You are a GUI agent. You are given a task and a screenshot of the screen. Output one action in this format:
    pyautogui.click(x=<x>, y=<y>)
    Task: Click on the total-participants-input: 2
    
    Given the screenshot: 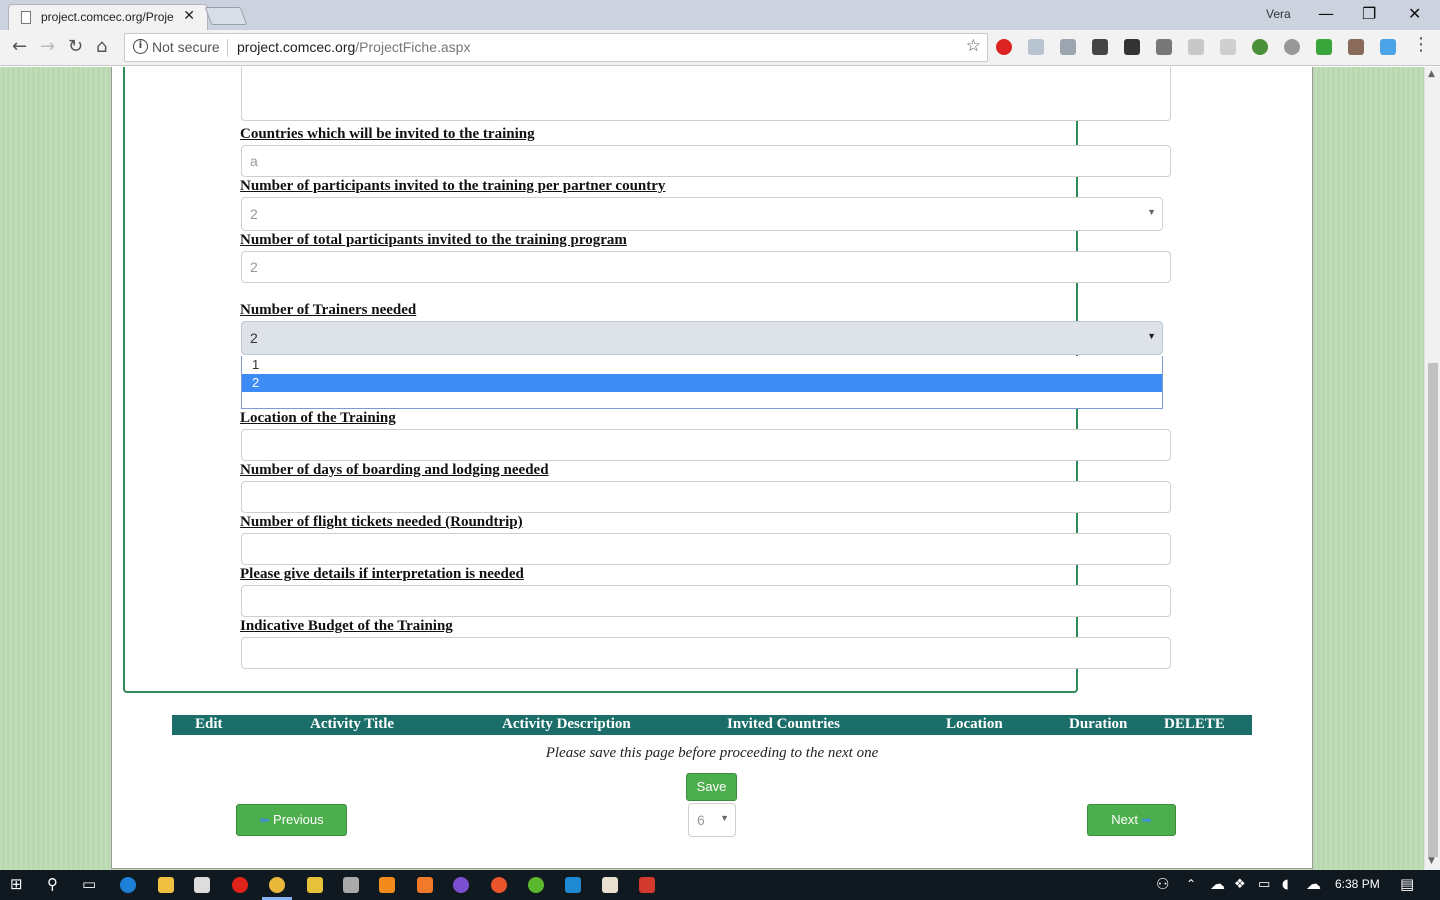 What is the action you would take?
    pyautogui.click(x=706, y=267)
    